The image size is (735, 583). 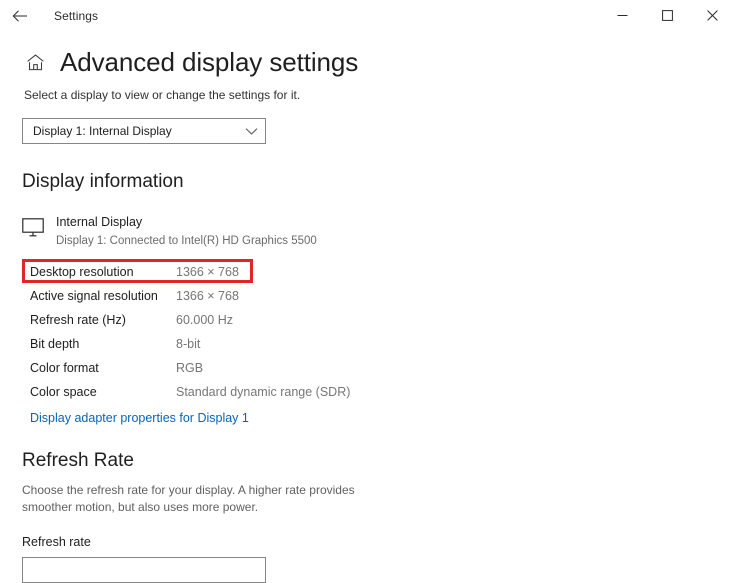 I want to click on refresh-rate-heading: Refresh Rate, so click(x=78, y=460).